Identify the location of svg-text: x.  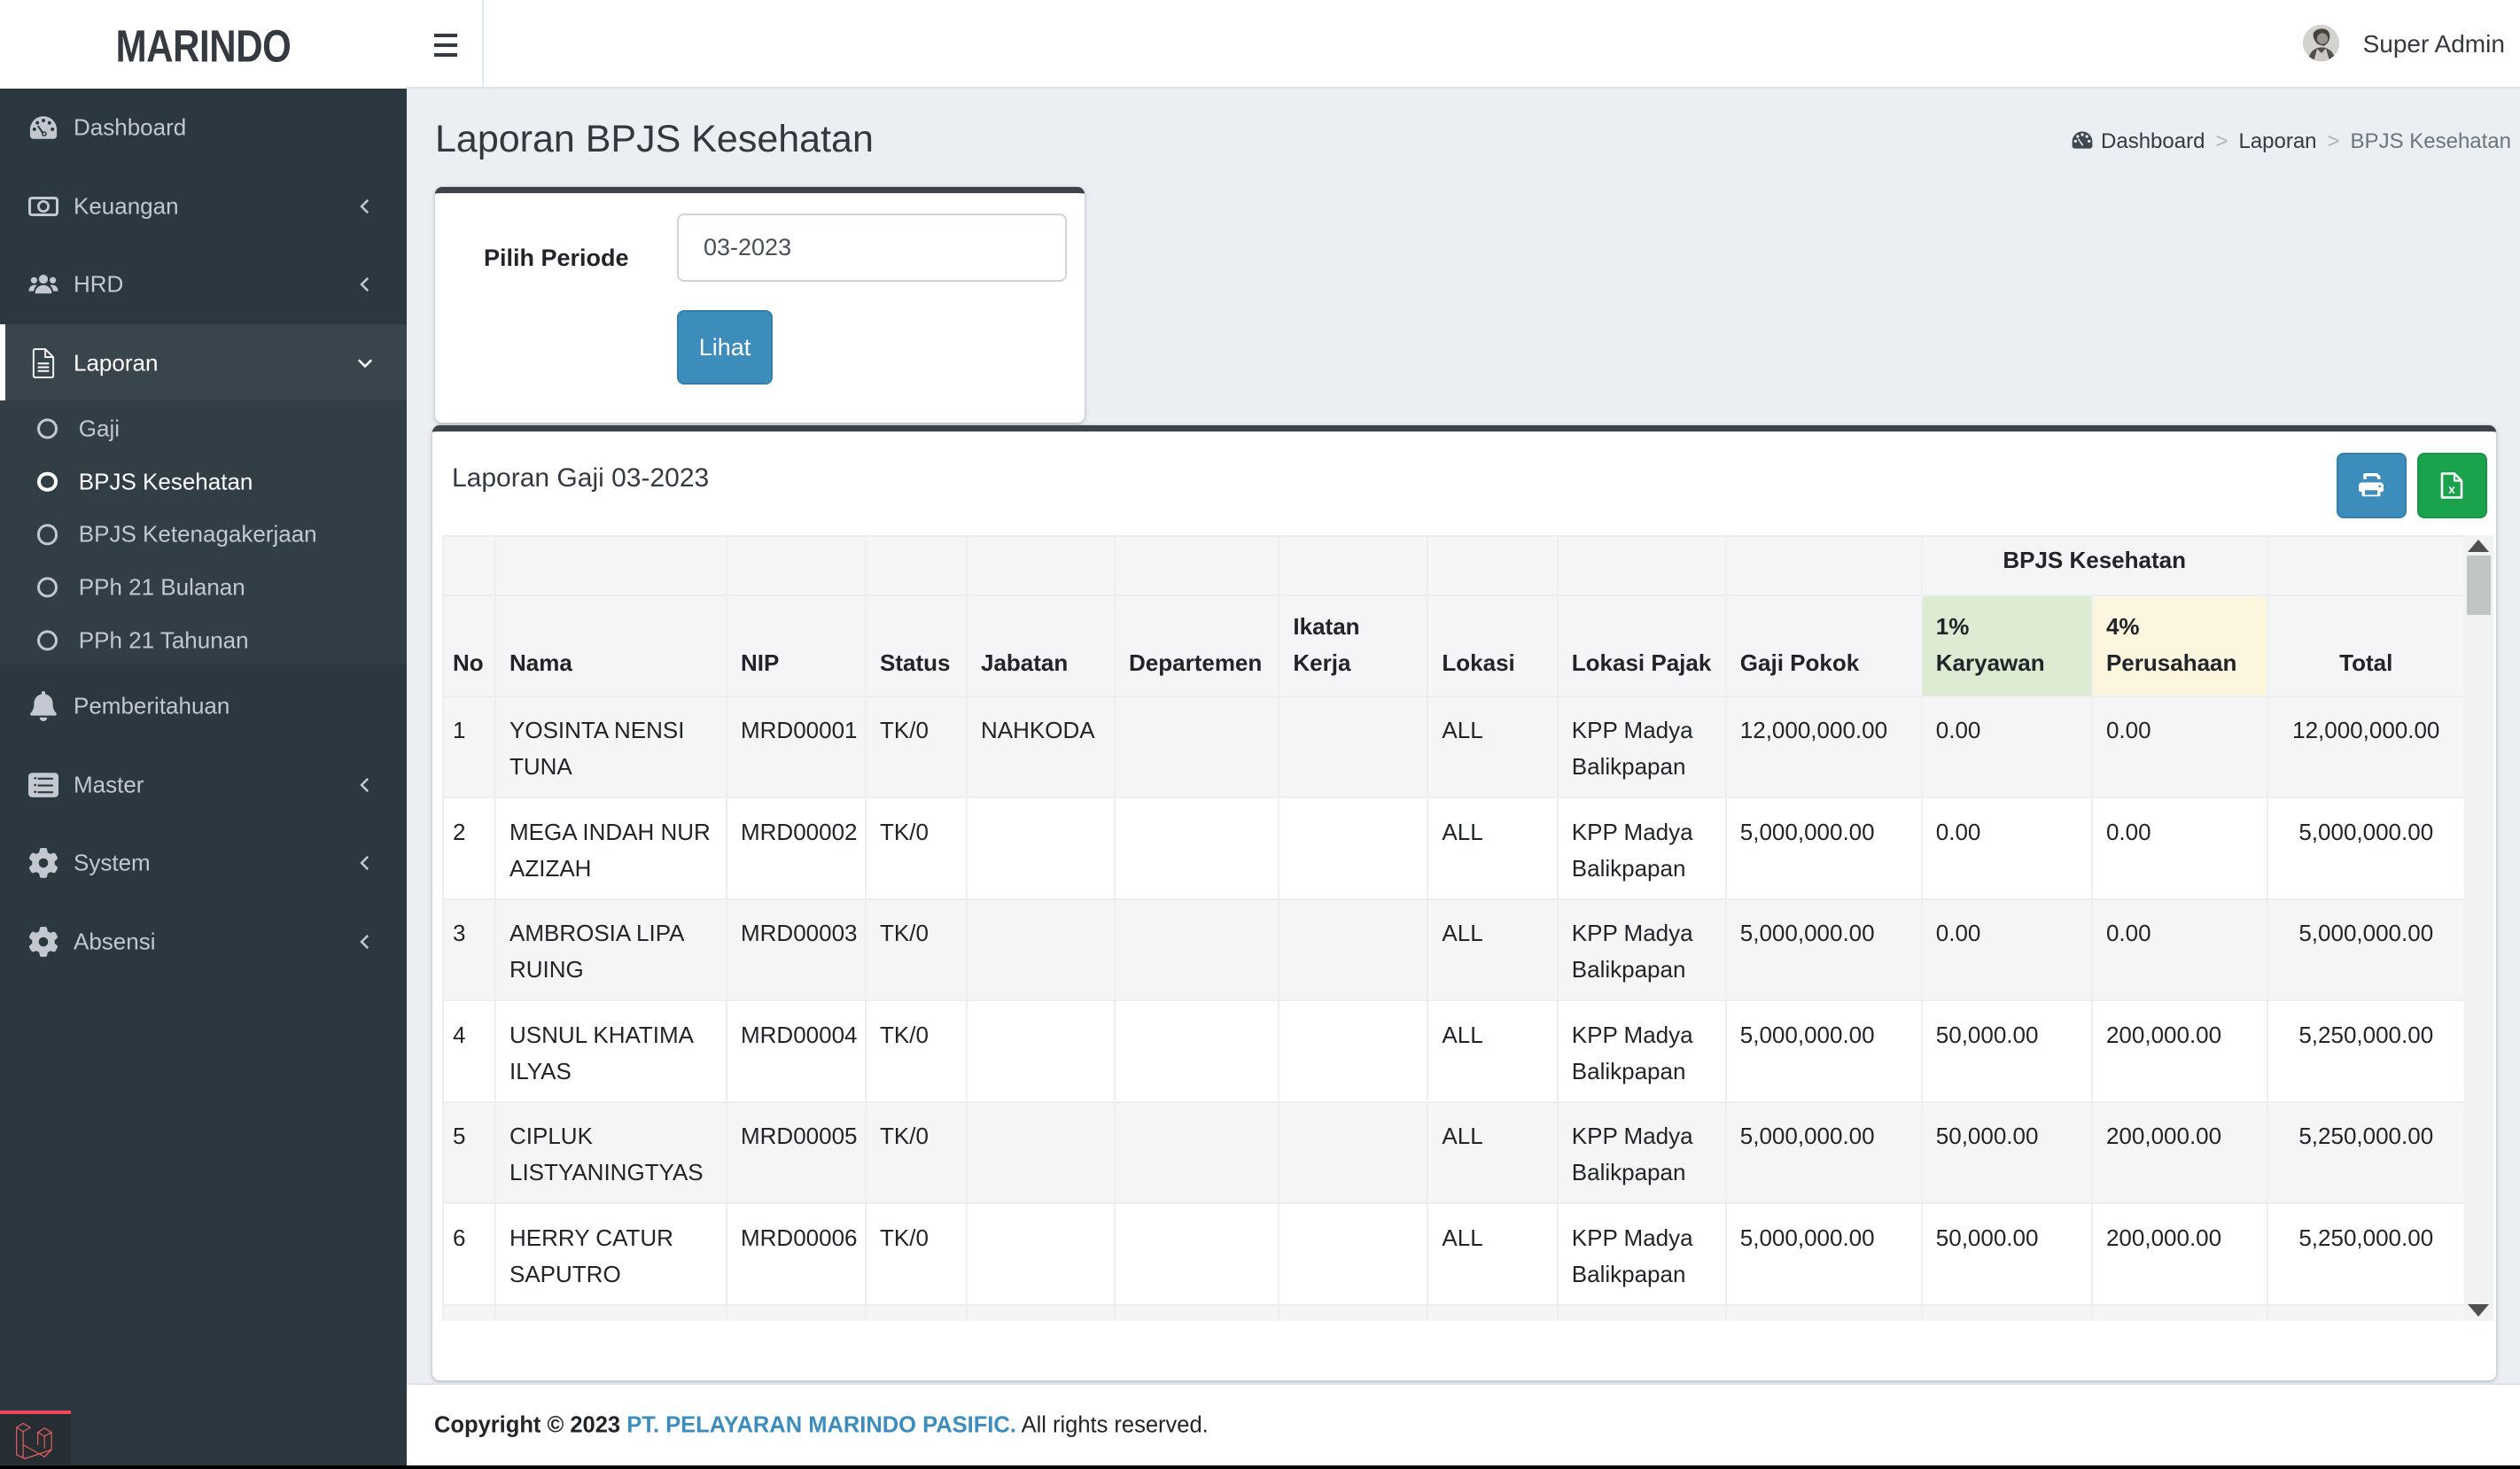
(2451, 489).